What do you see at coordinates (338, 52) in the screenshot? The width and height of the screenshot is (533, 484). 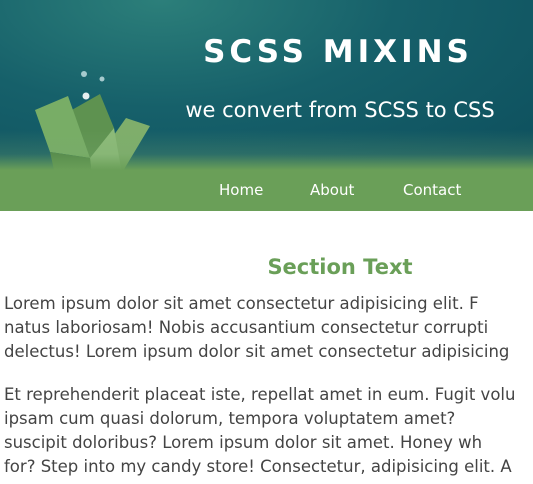 I see `site-title: SCSS MIXINS` at bounding box center [338, 52].